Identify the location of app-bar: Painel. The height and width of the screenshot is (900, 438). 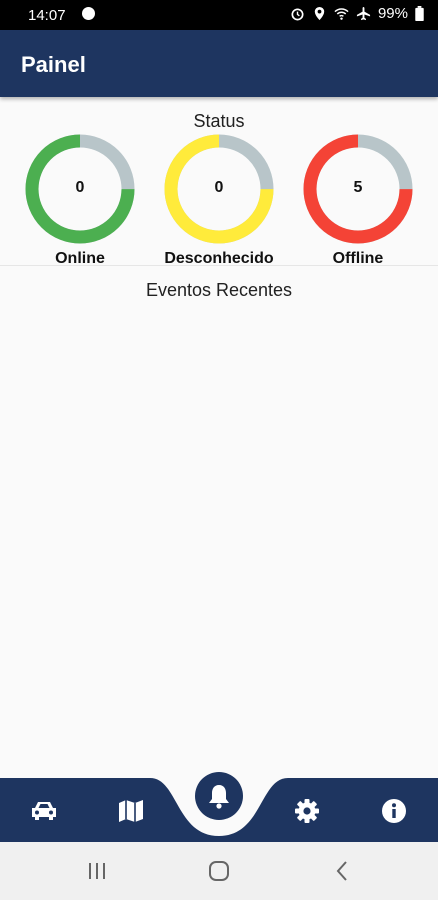
(219, 63).